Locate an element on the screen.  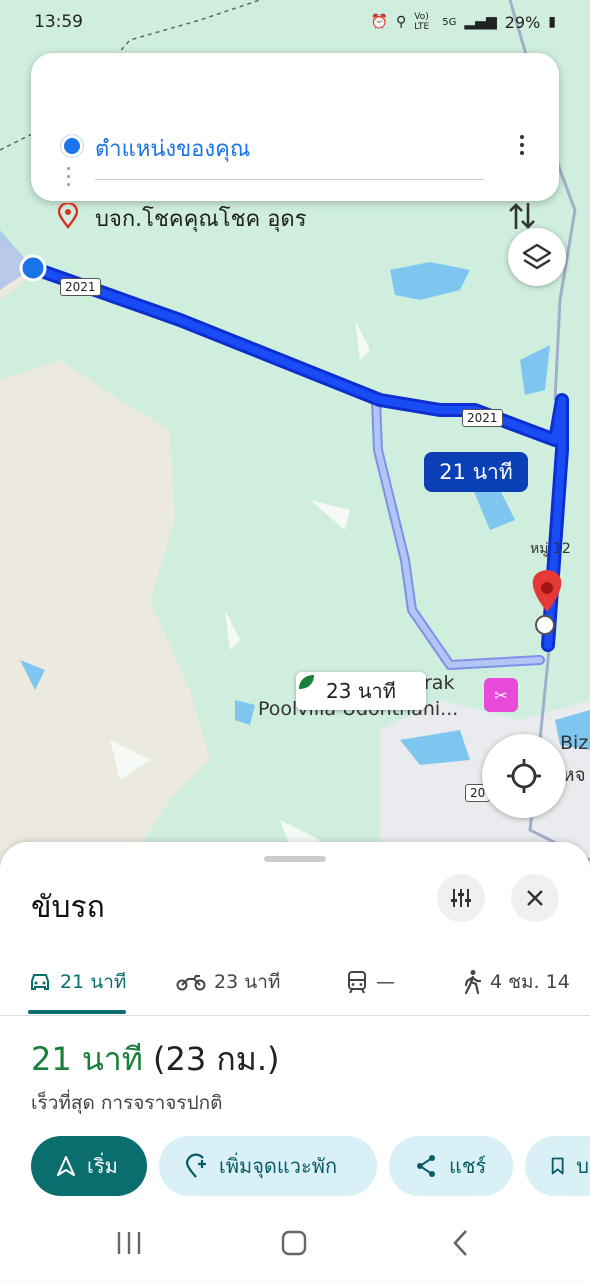
alt-route-time-label: 23 นาที is located at coordinates (361, 691).